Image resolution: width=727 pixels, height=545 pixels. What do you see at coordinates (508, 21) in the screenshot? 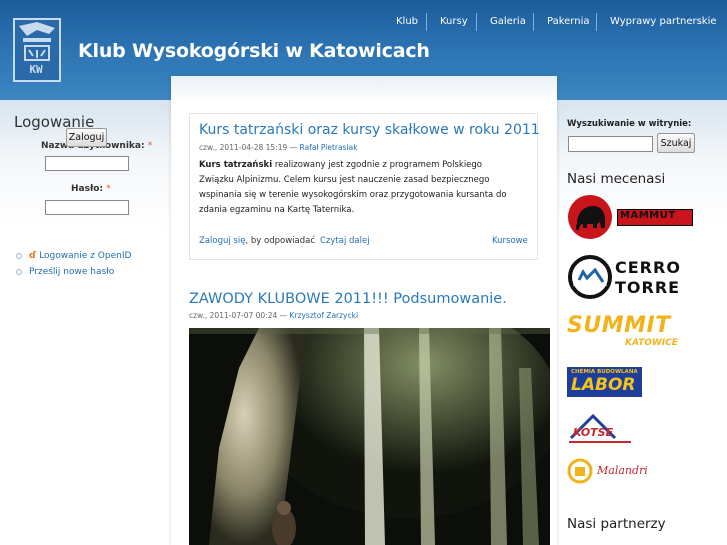
I see `nav-item-galeria: Galeria` at bounding box center [508, 21].